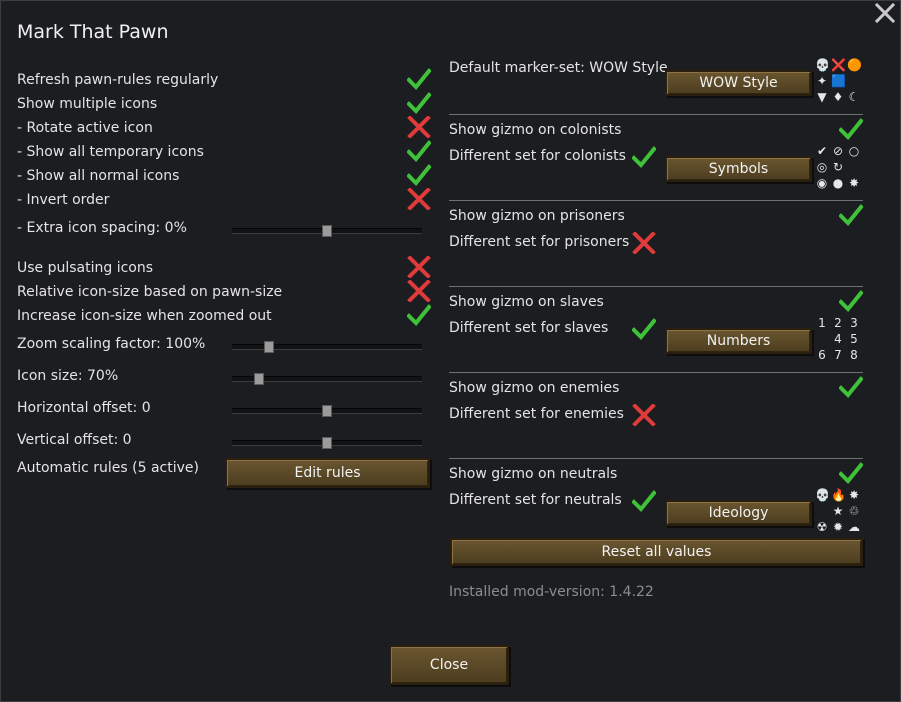  What do you see at coordinates (449, 665) in the screenshot?
I see `close-button: Close` at bounding box center [449, 665].